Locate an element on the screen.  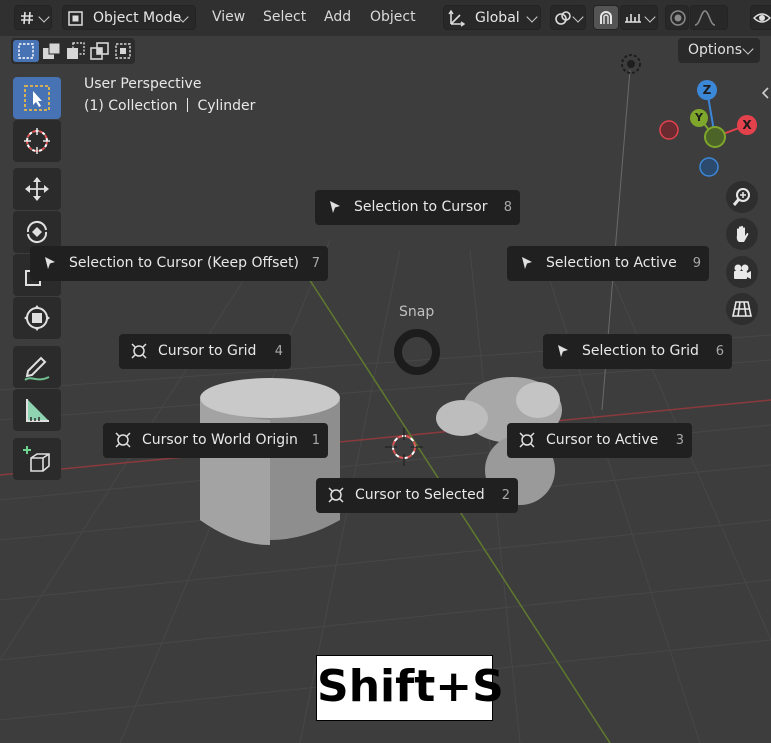
tool-transform is located at coordinates (37, 318).